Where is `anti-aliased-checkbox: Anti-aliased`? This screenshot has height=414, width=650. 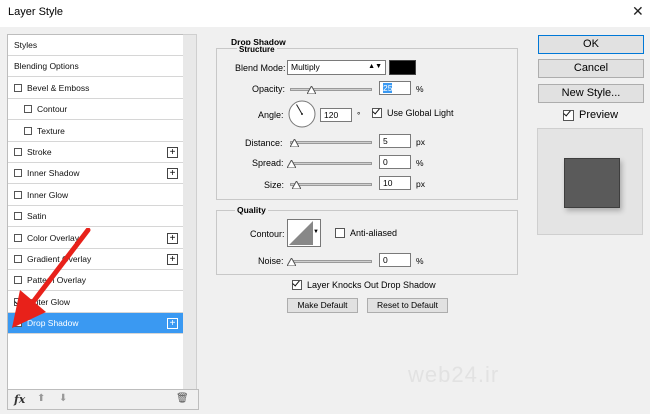
anti-aliased-checkbox: Anti-aliased is located at coordinates (366, 233).